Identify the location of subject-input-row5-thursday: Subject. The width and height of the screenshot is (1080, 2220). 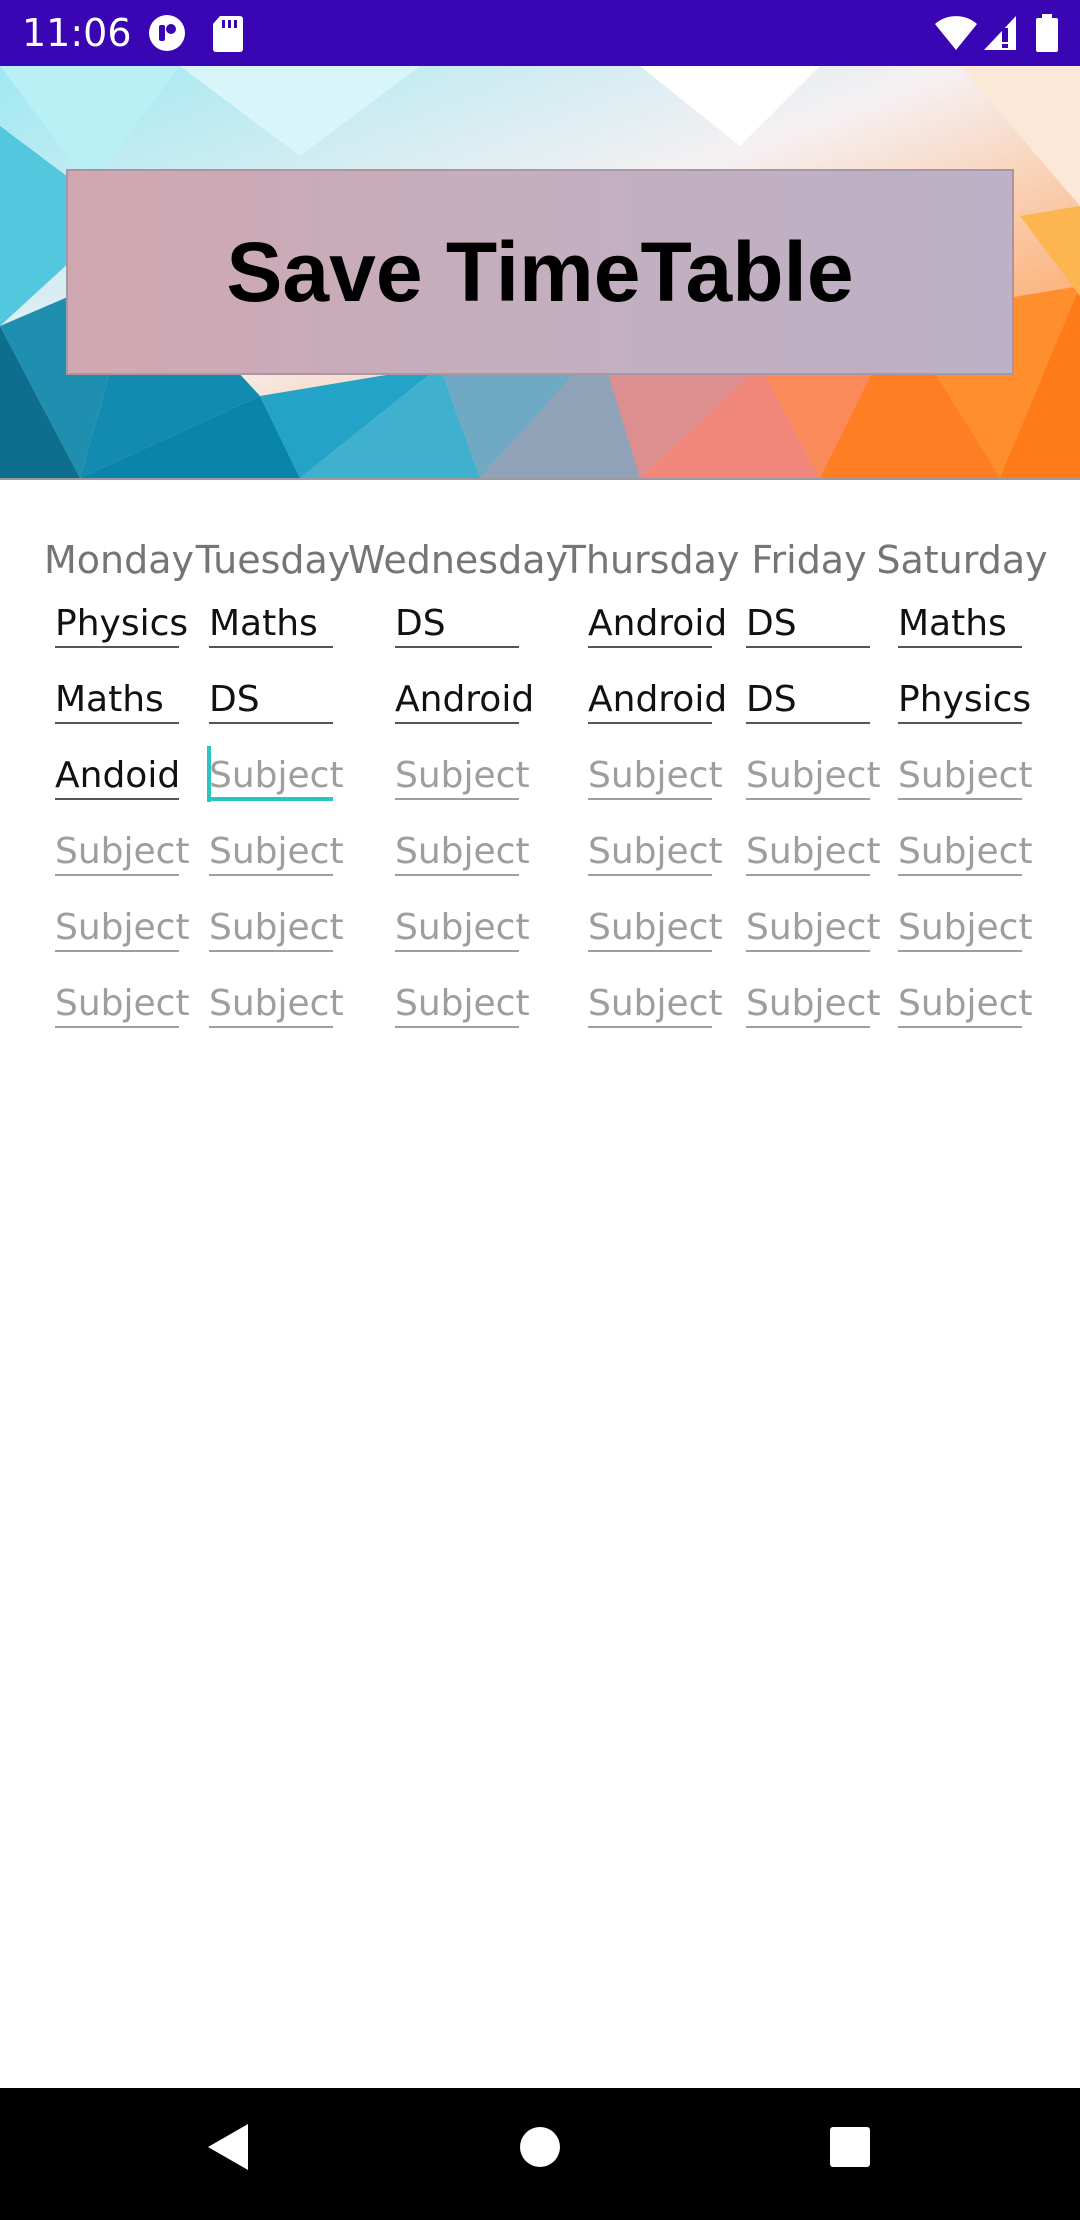
(655, 934).